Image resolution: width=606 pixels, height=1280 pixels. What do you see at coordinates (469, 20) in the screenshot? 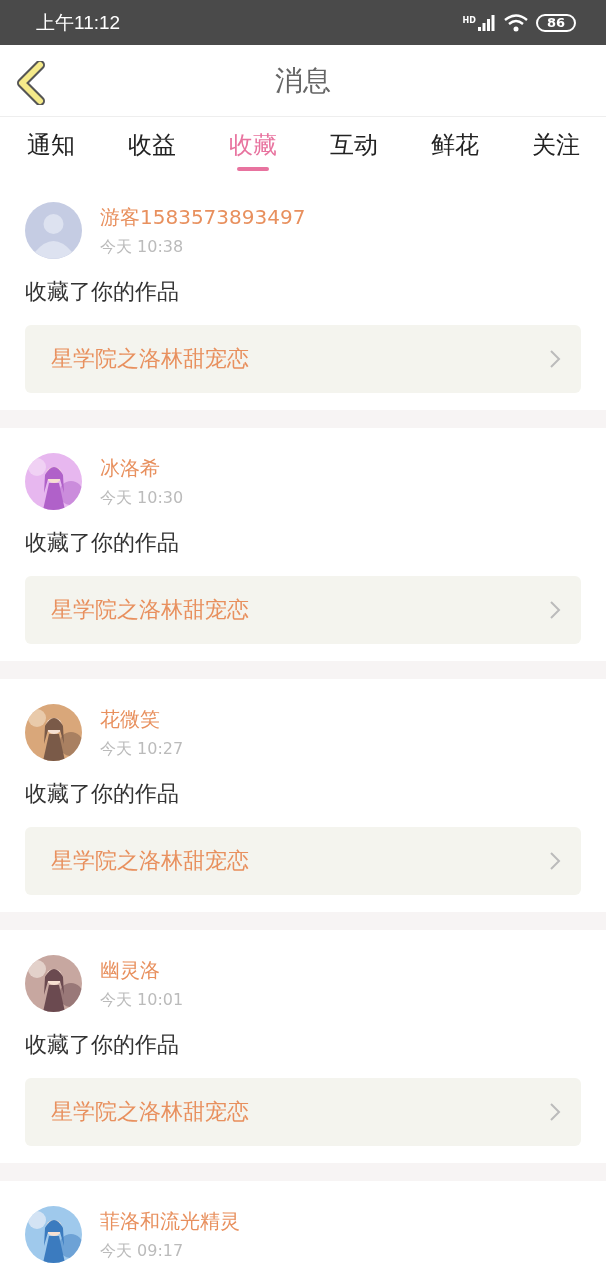
I see `network-type: HD` at bounding box center [469, 20].